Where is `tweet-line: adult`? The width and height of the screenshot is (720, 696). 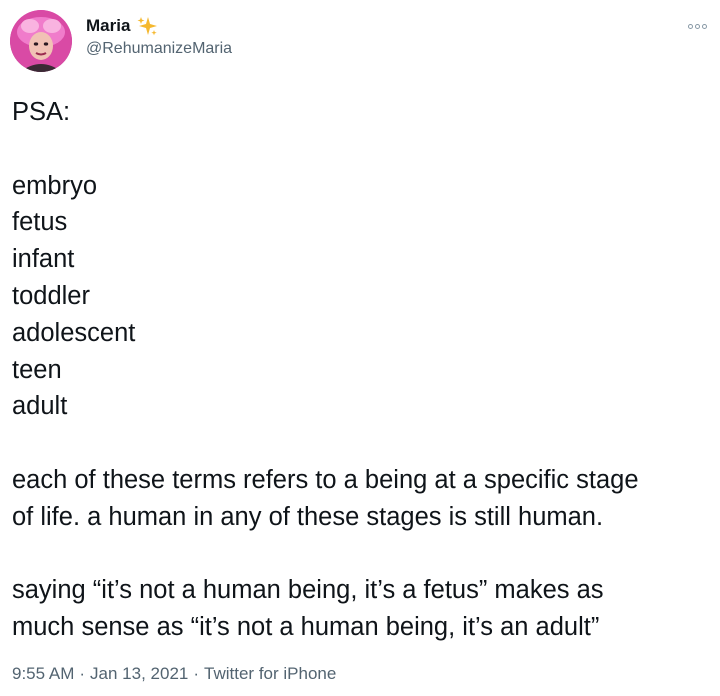 tweet-line: adult is located at coordinates (40, 406).